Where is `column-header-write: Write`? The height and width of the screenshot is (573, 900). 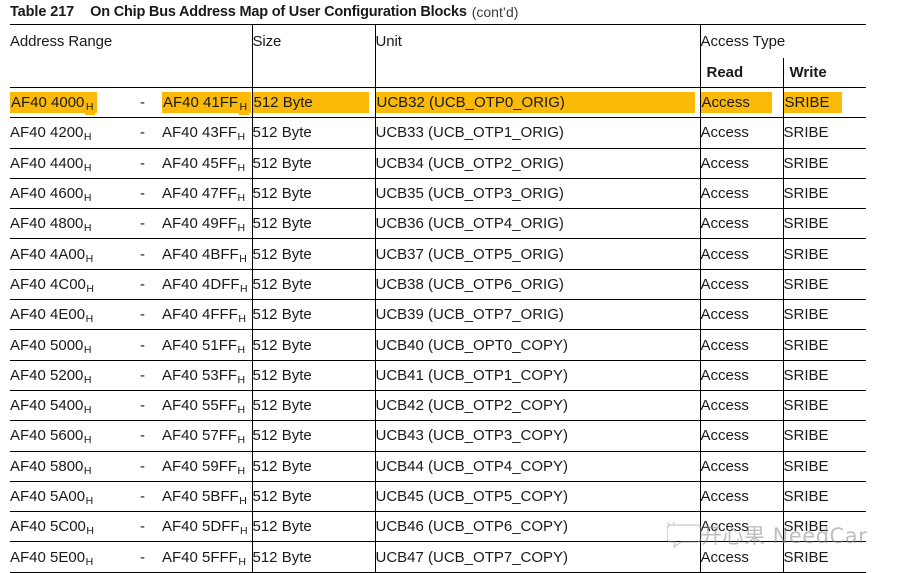 column-header-write: Write is located at coordinates (824, 73).